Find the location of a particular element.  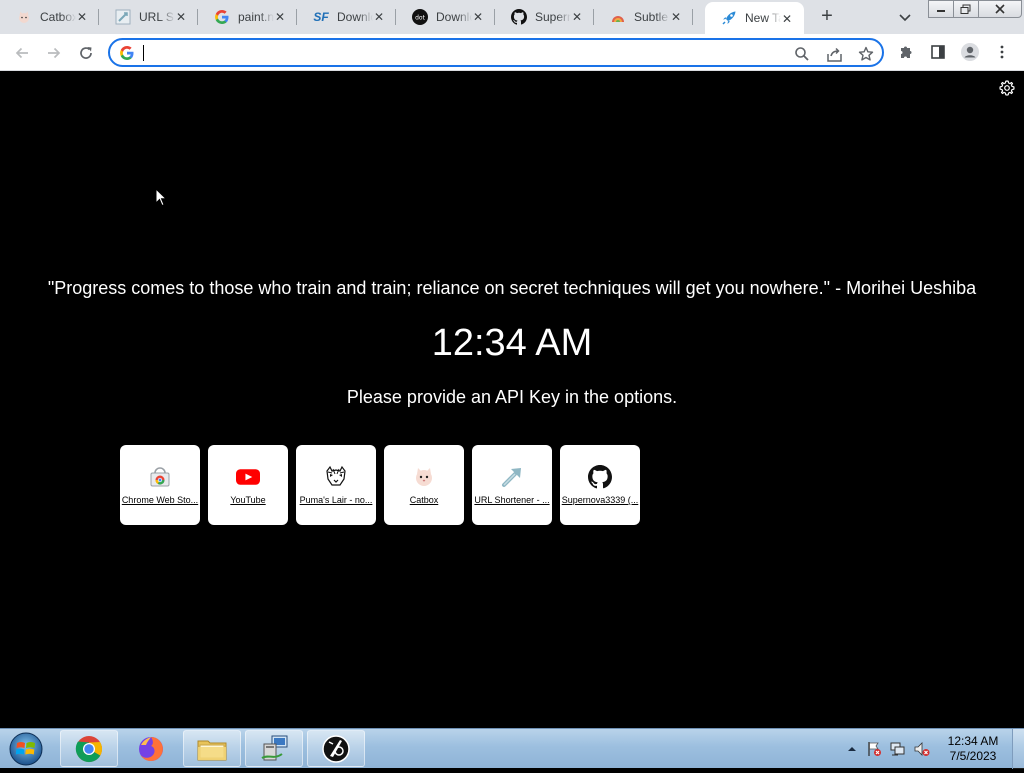

taskbar-date: 7/5/2023 is located at coordinates (973, 756).